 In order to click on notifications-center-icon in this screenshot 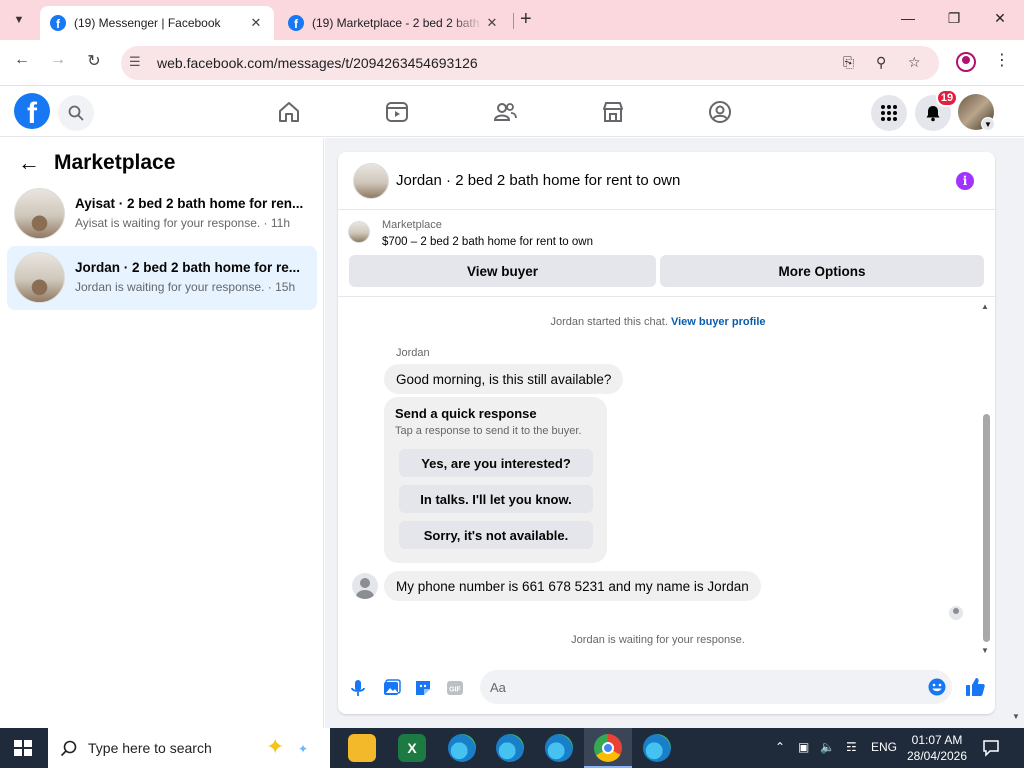, I will do `click(991, 748)`.